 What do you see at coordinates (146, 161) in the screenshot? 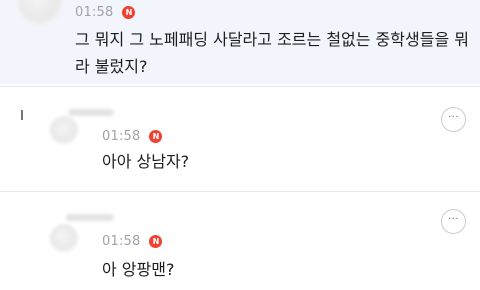
I see `comment-text: 아아 상남자?` at bounding box center [146, 161].